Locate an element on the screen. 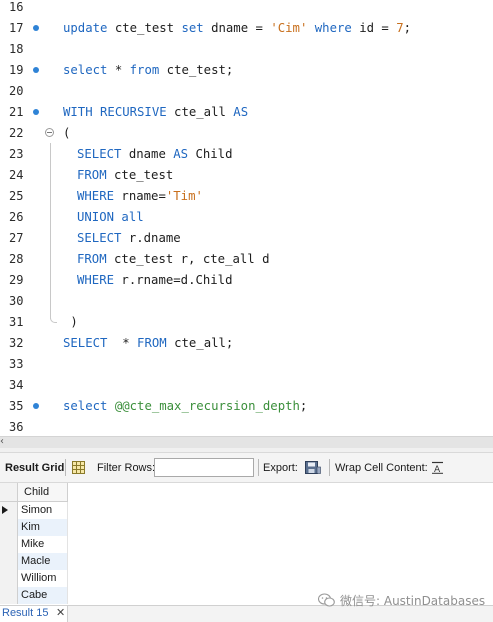 The width and height of the screenshot is (493, 622). code-text: ) is located at coordinates (70, 322).